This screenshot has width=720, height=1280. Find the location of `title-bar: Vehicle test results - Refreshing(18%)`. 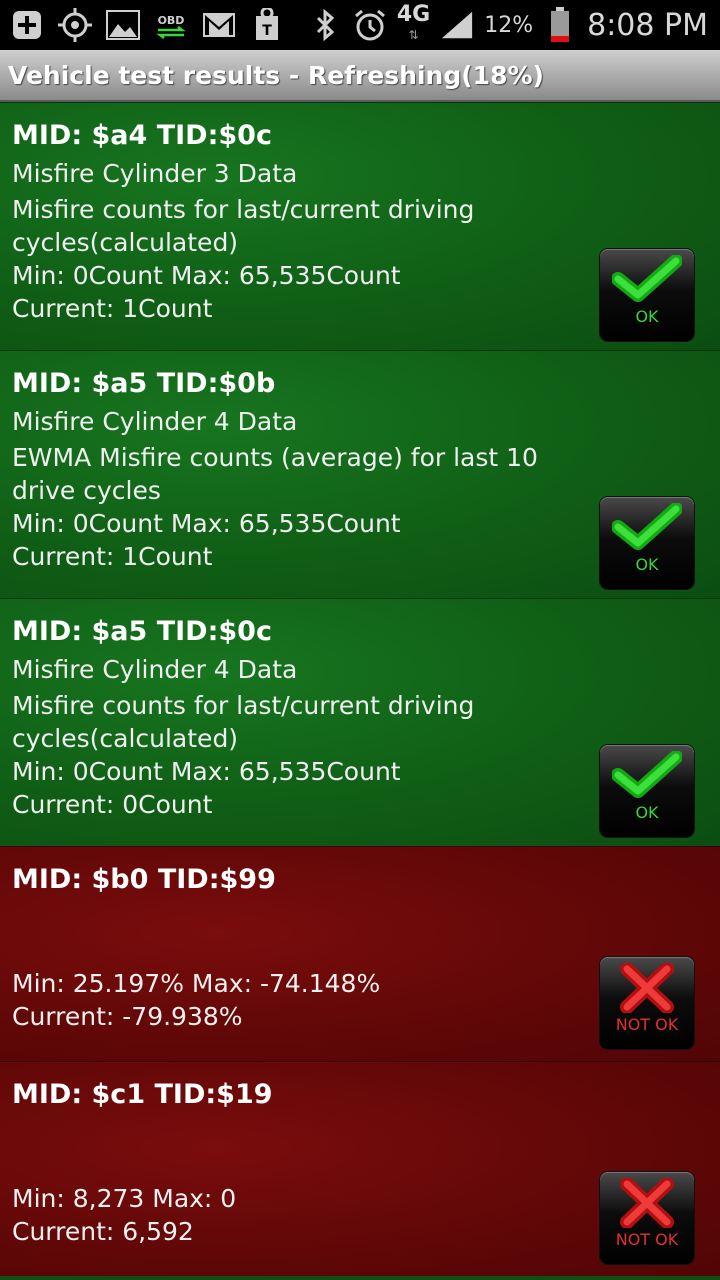

title-bar: Vehicle test results - Refreshing(18%) is located at coordinates (360, 76).